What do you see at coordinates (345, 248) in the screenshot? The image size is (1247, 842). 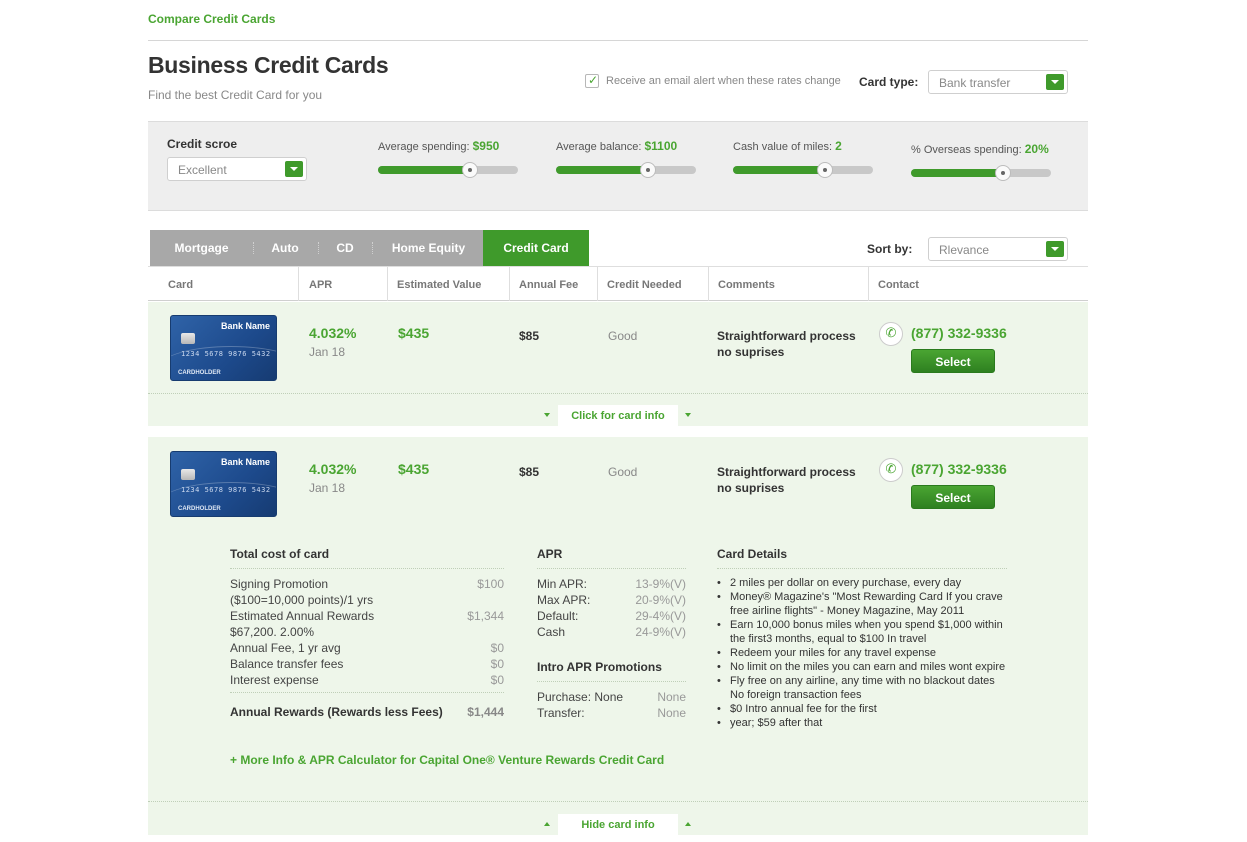 I see `tab-cd: CD` at bounding box center [345, 248].